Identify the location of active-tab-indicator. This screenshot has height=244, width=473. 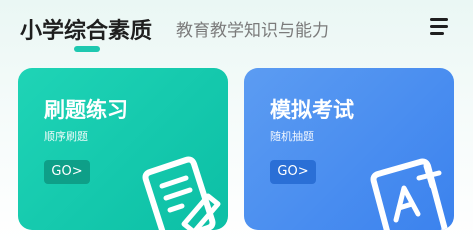
(87, 49).